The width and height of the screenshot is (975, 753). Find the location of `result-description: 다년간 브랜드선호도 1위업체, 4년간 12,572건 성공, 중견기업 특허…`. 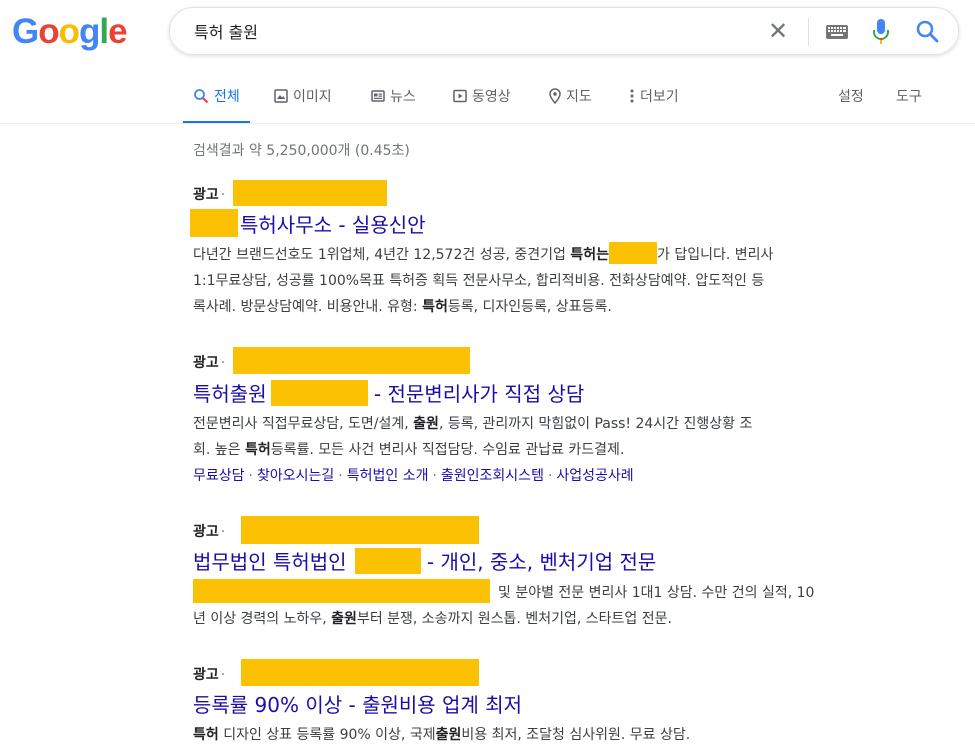

result-description: 다년간 브랜드선호도 1위업체, 4년간 12,572건 성공, 중견기업 특허… is located at coordinates (543, 281).